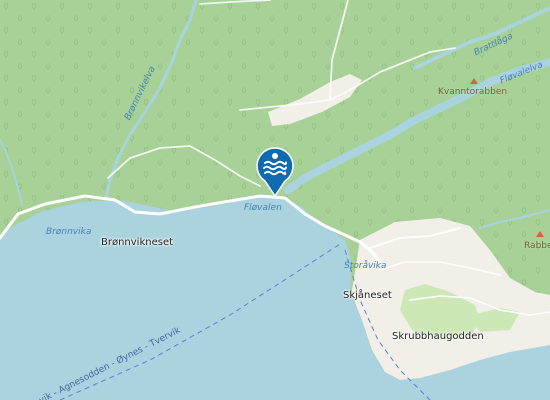  I want to click on place-label-skjaneset: Skjåneset, so click(367, 295).